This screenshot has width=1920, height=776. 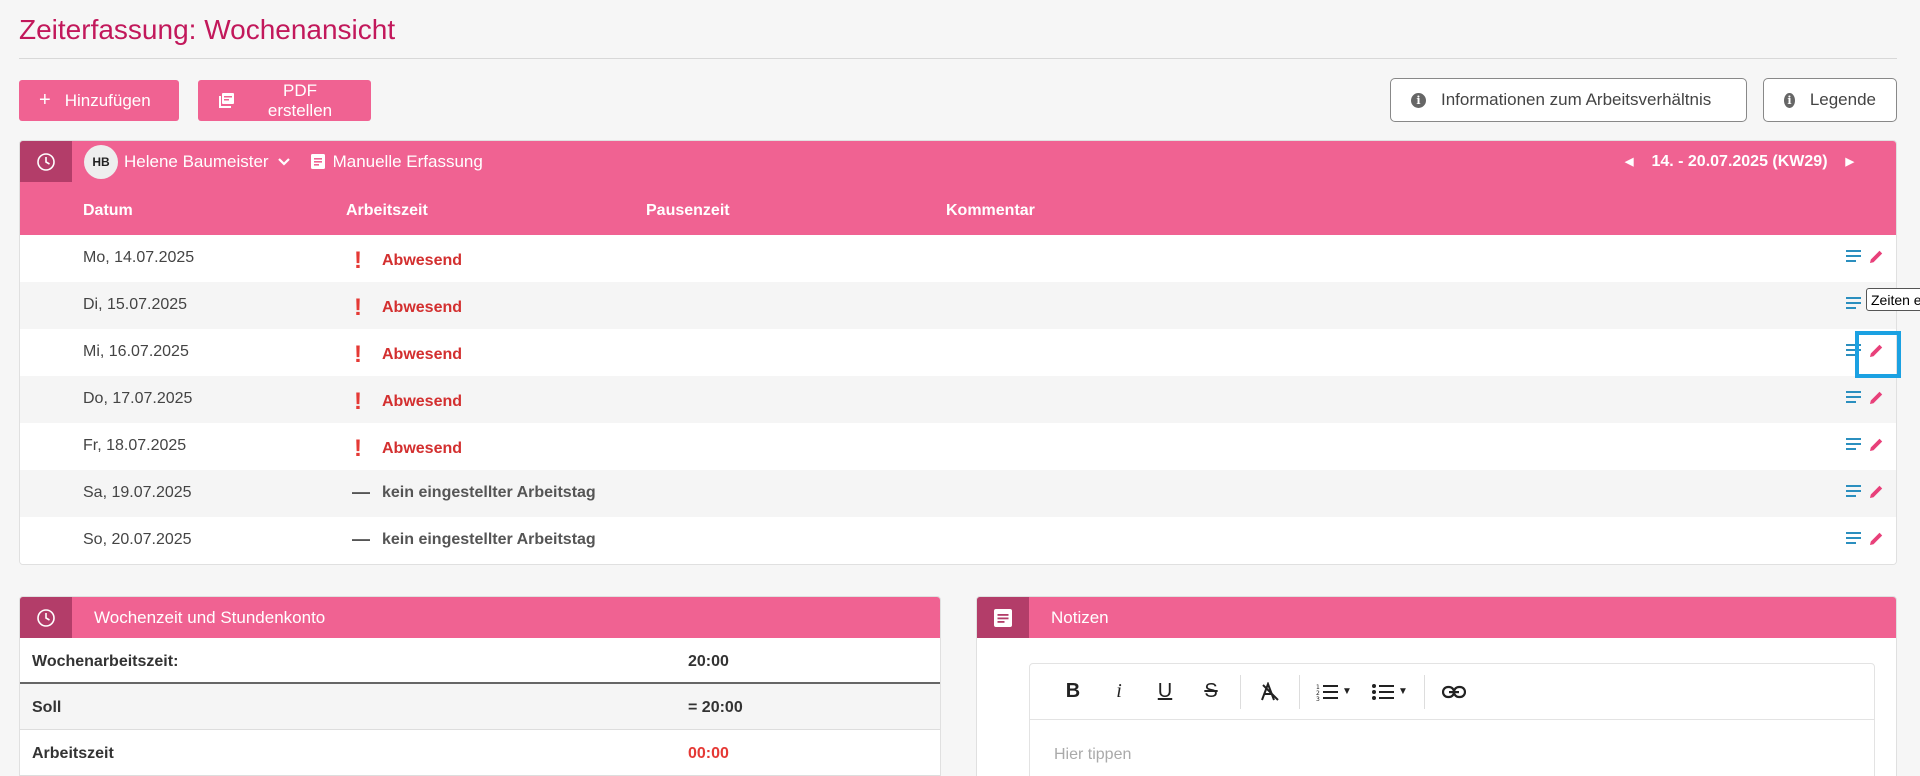 I want to click on notes-panel: Notizen B i U S 123 ▼ ▼ Hier tippen, so click(x=1436, y=686).